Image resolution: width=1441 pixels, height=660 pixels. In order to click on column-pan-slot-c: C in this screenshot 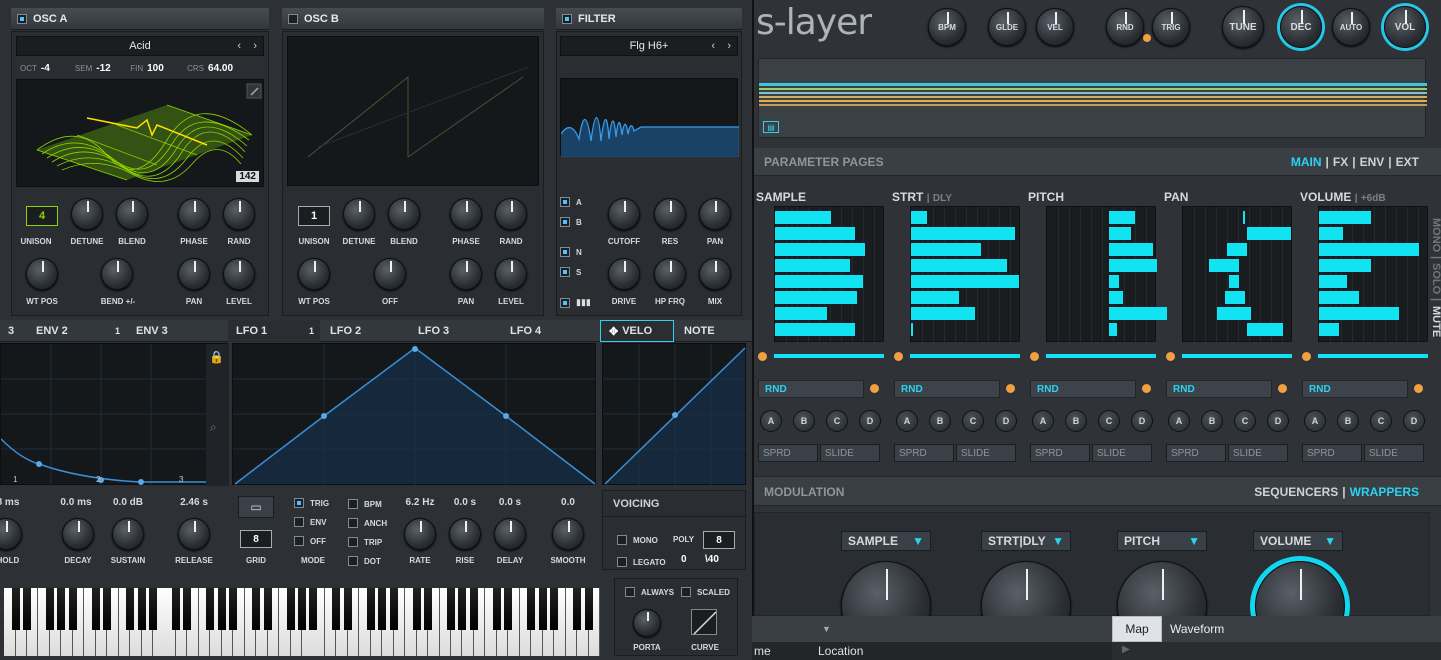, I will do `click(1245, 421)`.